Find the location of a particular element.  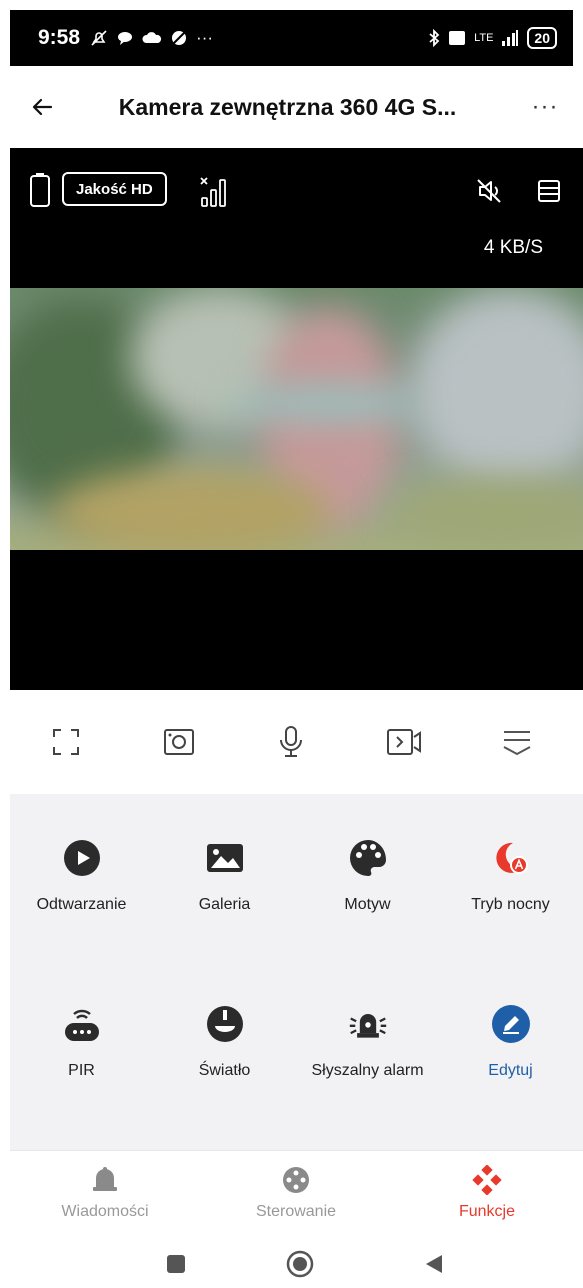

recents-button is located at coordinates (176, 1264).